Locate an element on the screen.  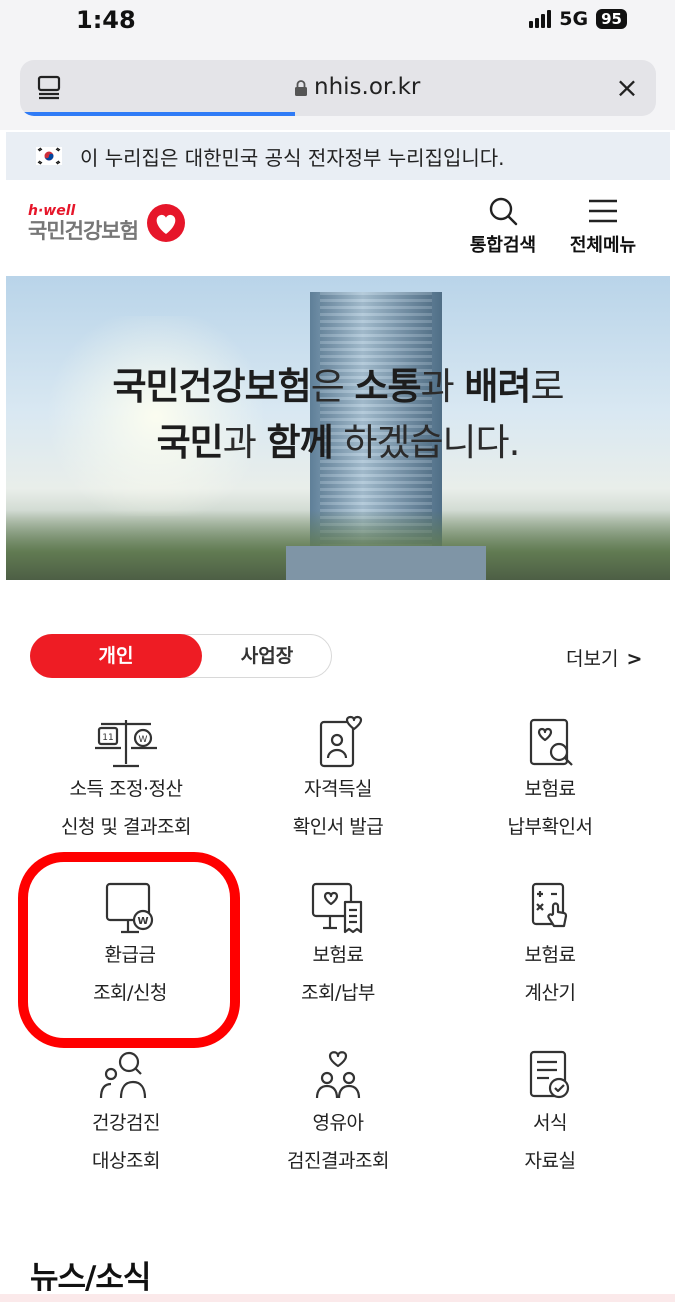
id-card-heart-icon is located at coordinates (341, 741).